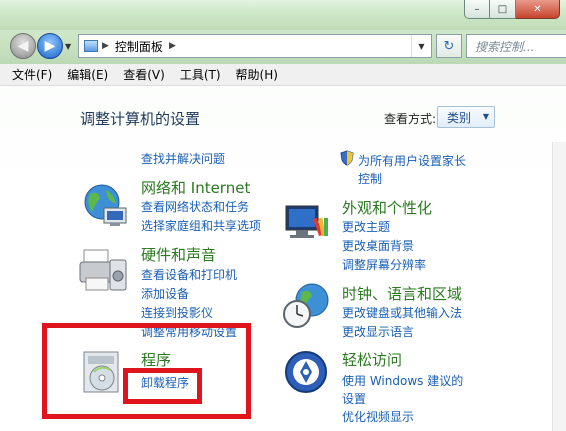  Describe the element at coordinates (459, 117) in the screenshot. I see `view-by-value: 类别` at that location.